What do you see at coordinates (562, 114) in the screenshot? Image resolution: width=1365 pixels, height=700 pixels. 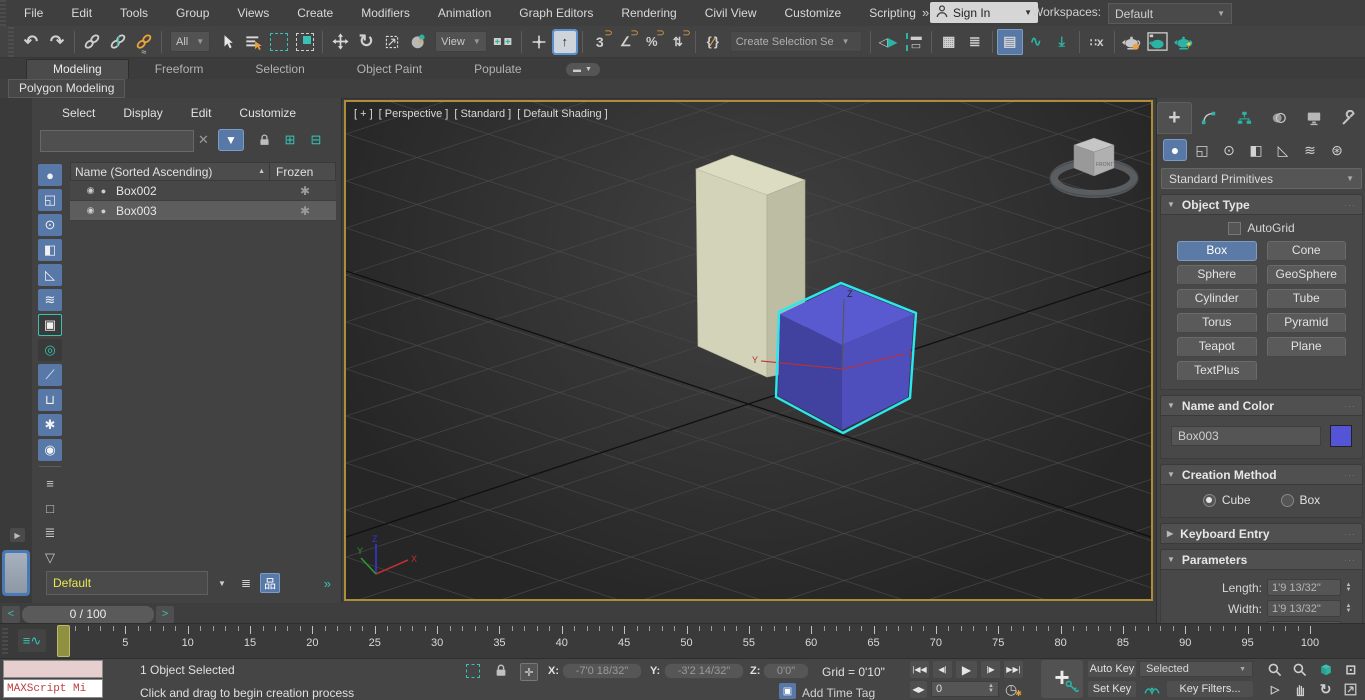 I see `viewport-menu-shading: [ Default Shading ]` at bounding box center [562, 114].